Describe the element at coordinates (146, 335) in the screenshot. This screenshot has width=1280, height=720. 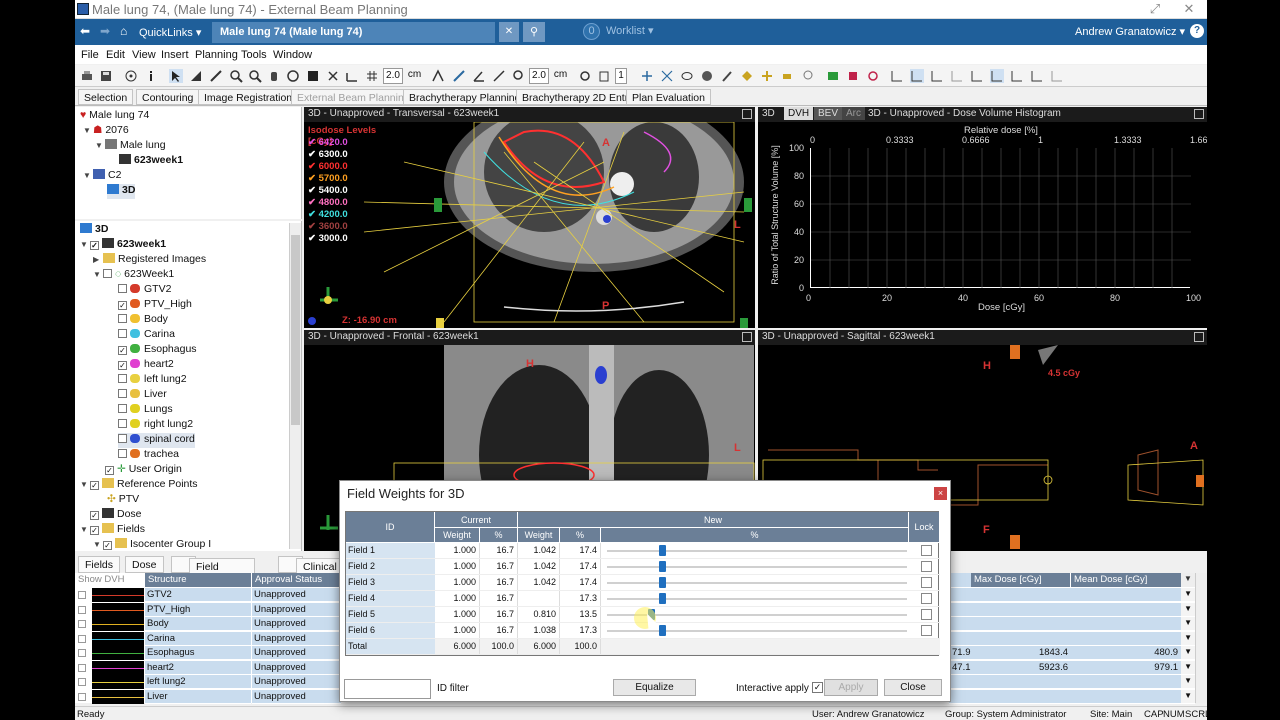
I see `tree-structure-carina: Carina` at that location.